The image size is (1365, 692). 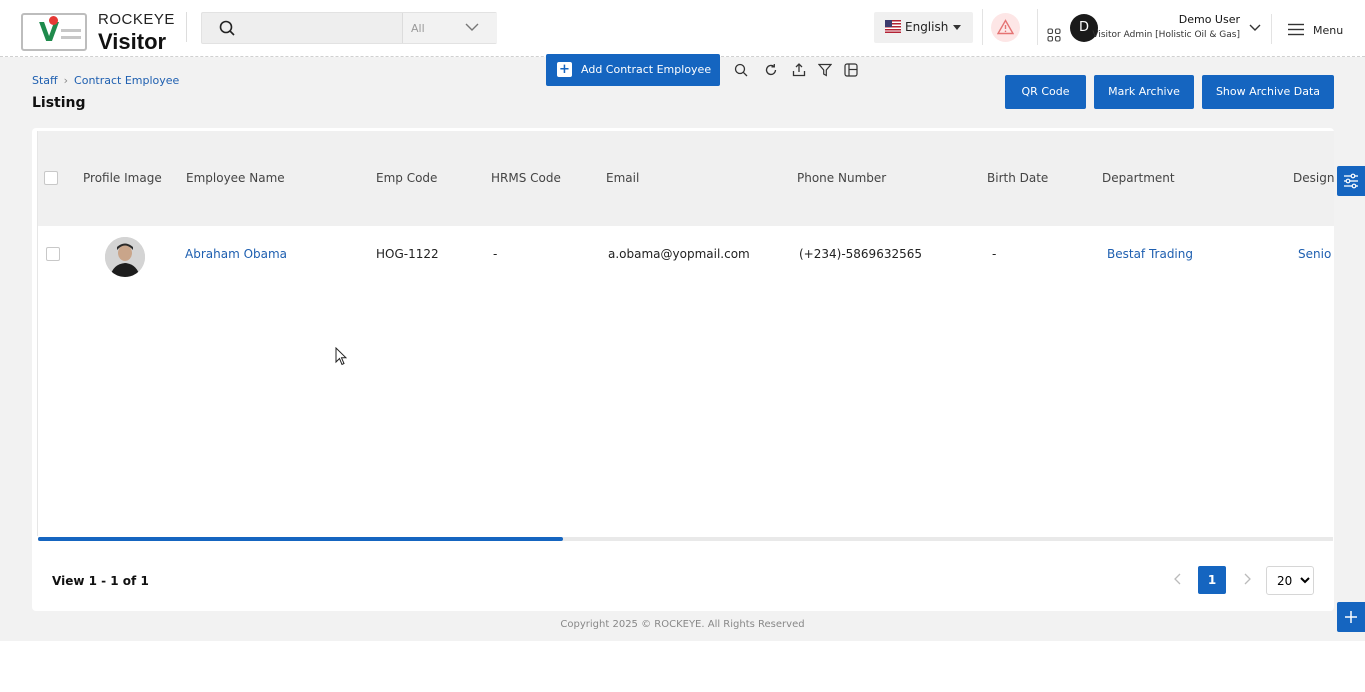 What do you see at coordinates (679, 254) in the screenshot?
I see `email-cell: a.obama@yopmail.com` at bounding box center [679, 254].